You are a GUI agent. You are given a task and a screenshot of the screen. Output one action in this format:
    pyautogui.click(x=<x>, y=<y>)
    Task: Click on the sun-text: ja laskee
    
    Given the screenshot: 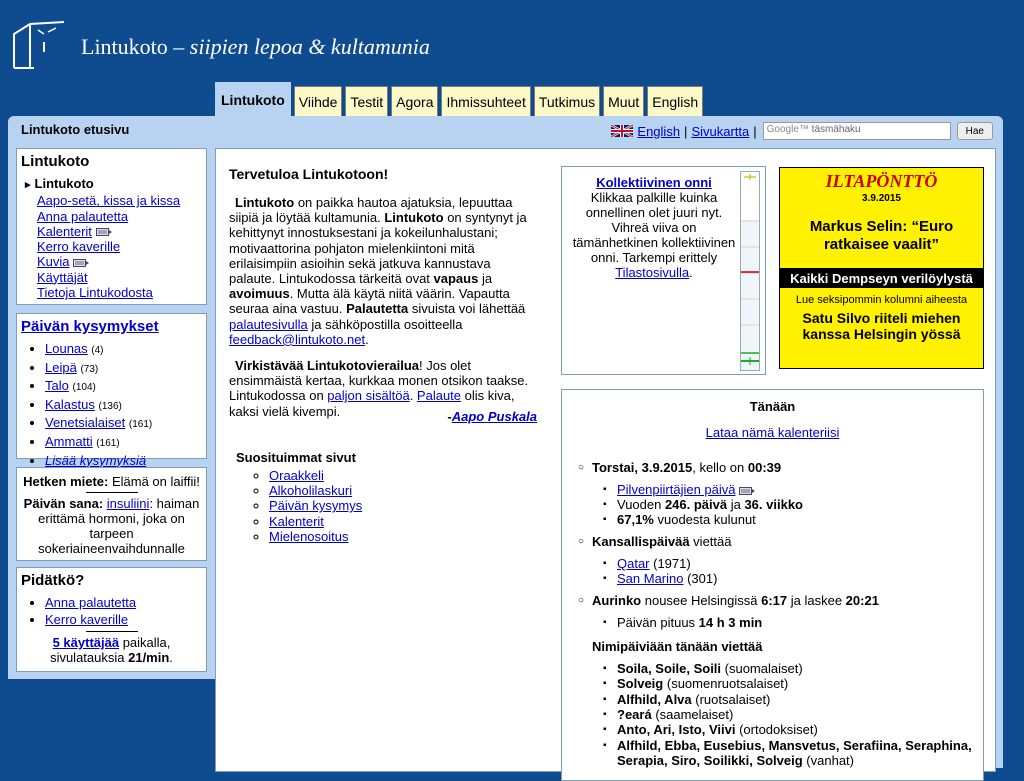 What is the action you would take?
    pyautogui.click(x=816, y=600)
    